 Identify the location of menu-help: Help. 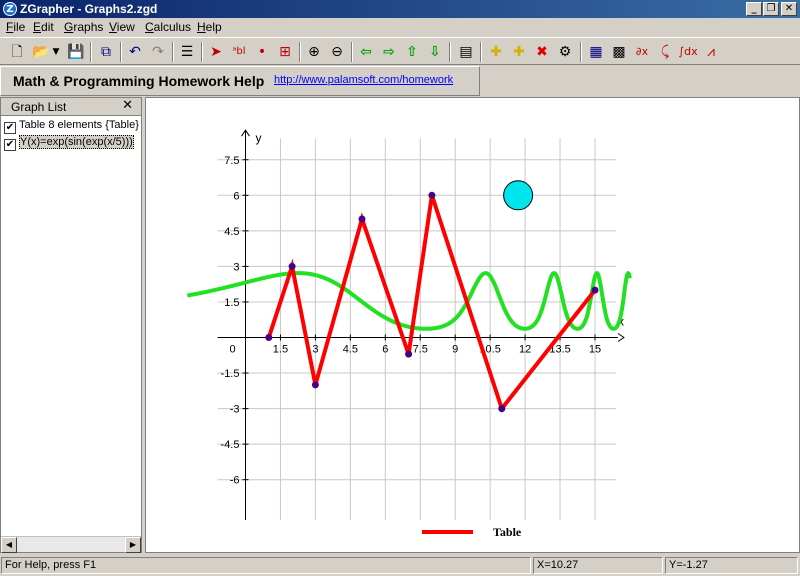
(209, 27).